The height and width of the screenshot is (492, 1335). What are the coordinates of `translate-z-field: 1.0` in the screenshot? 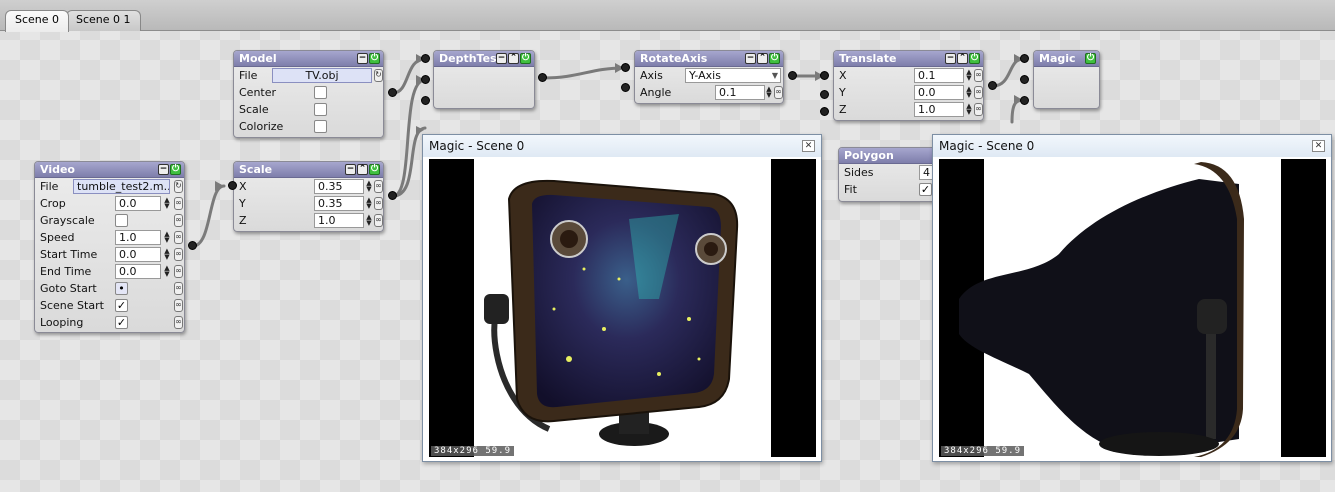 It's located at (939, 109).